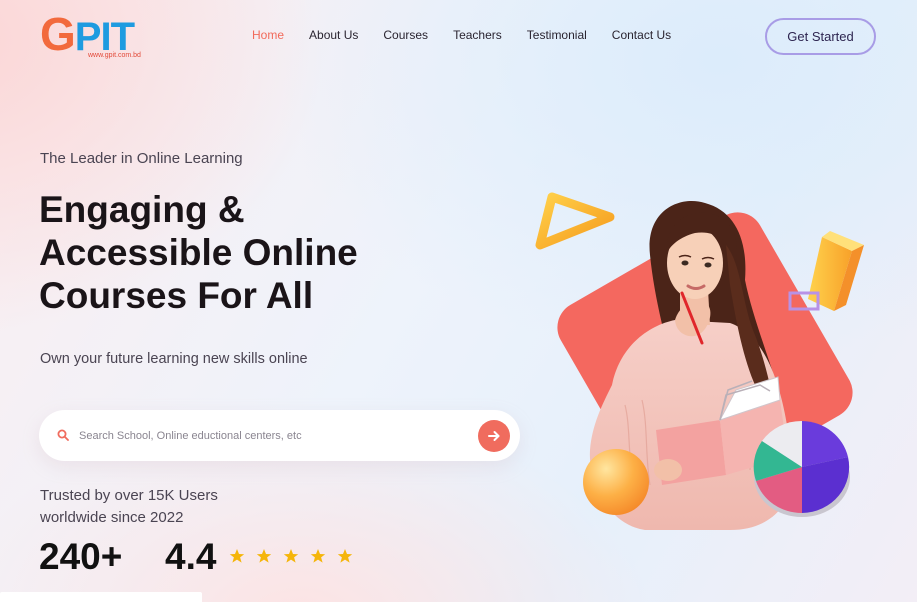 Image resolution: width=917 pixels, height=602 pixels. I want to click on triangle-shape, so click(575, 221).